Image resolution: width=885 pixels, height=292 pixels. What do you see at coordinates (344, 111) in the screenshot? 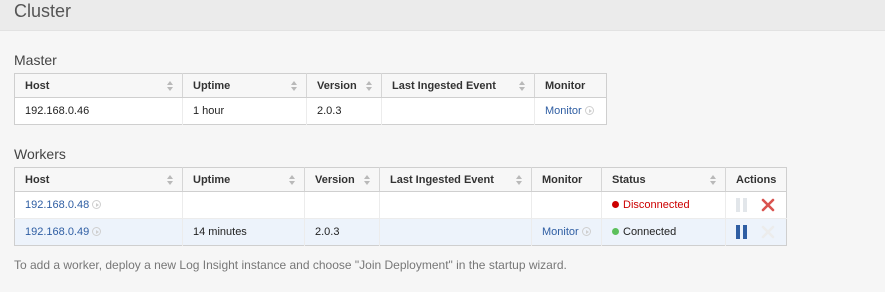
I see `master-version: 2.0.3` at bounding box center [344, 111].